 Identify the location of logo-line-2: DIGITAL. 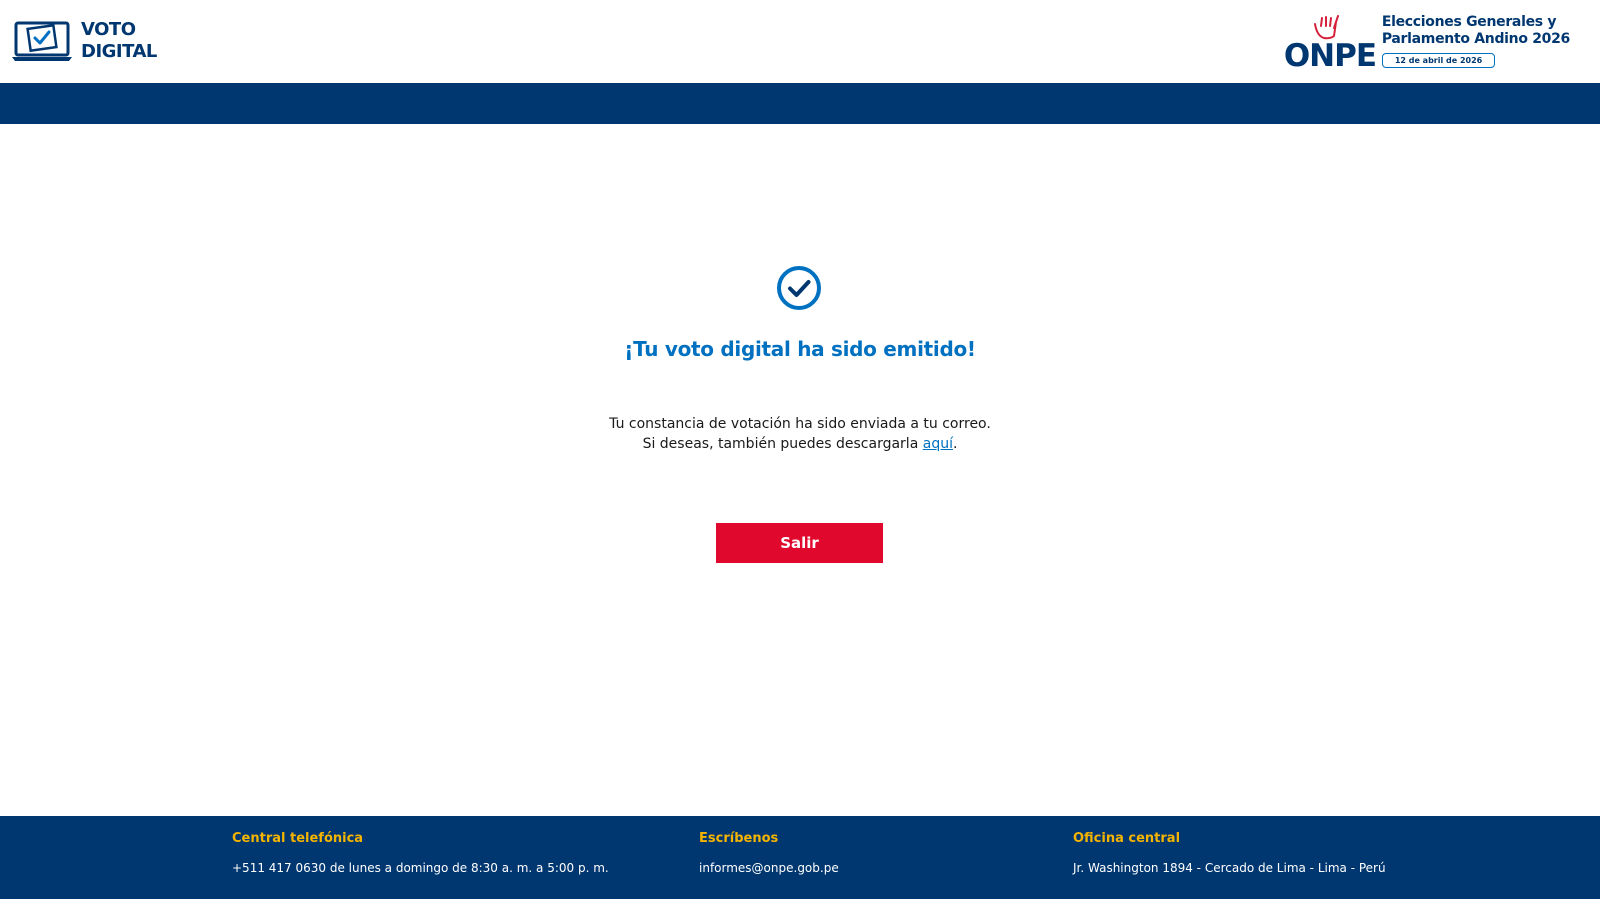
(119, 51).